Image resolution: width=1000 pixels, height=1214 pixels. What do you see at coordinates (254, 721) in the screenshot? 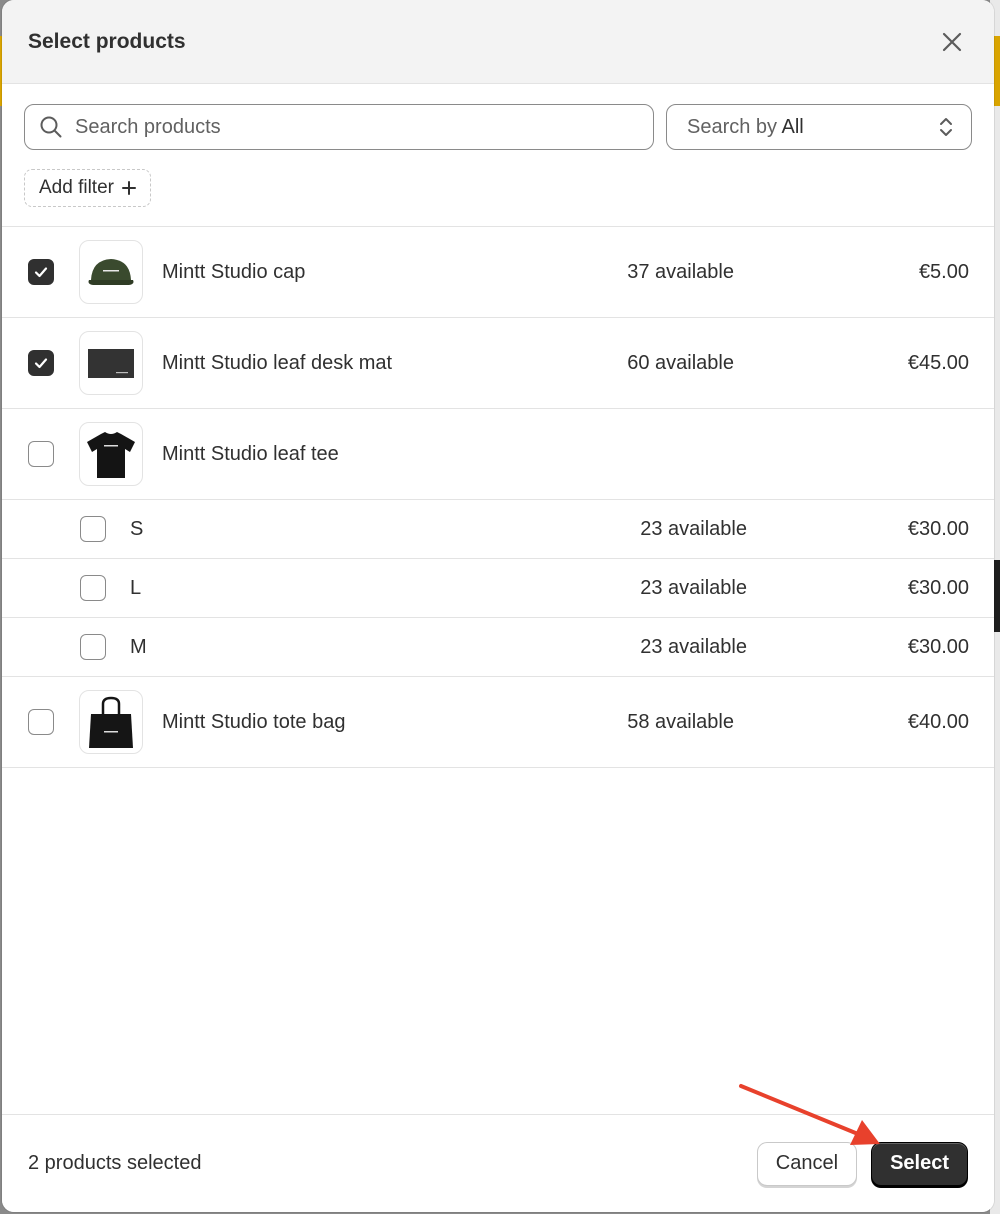
I see `product-name: Mintt Studio tote bag` at bounding box center [254, 721].